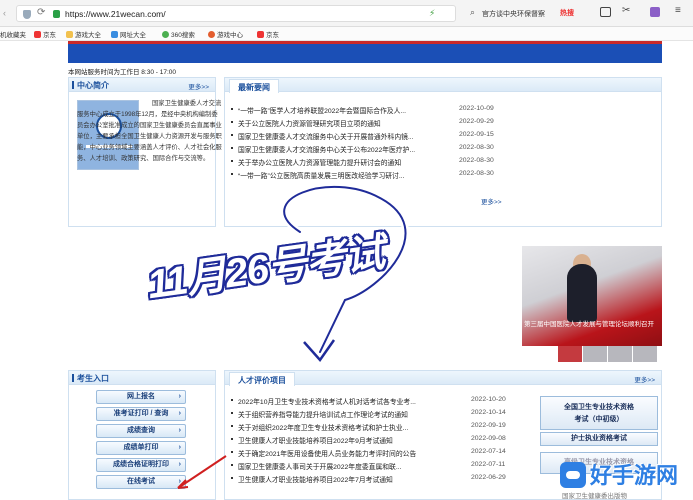 This screenshot has height=500, width=693. What do you see at coordinates (268, 34) in the screenshot?
I see `bookmark-jd-2: 京东` at bounding box center [268, 34].